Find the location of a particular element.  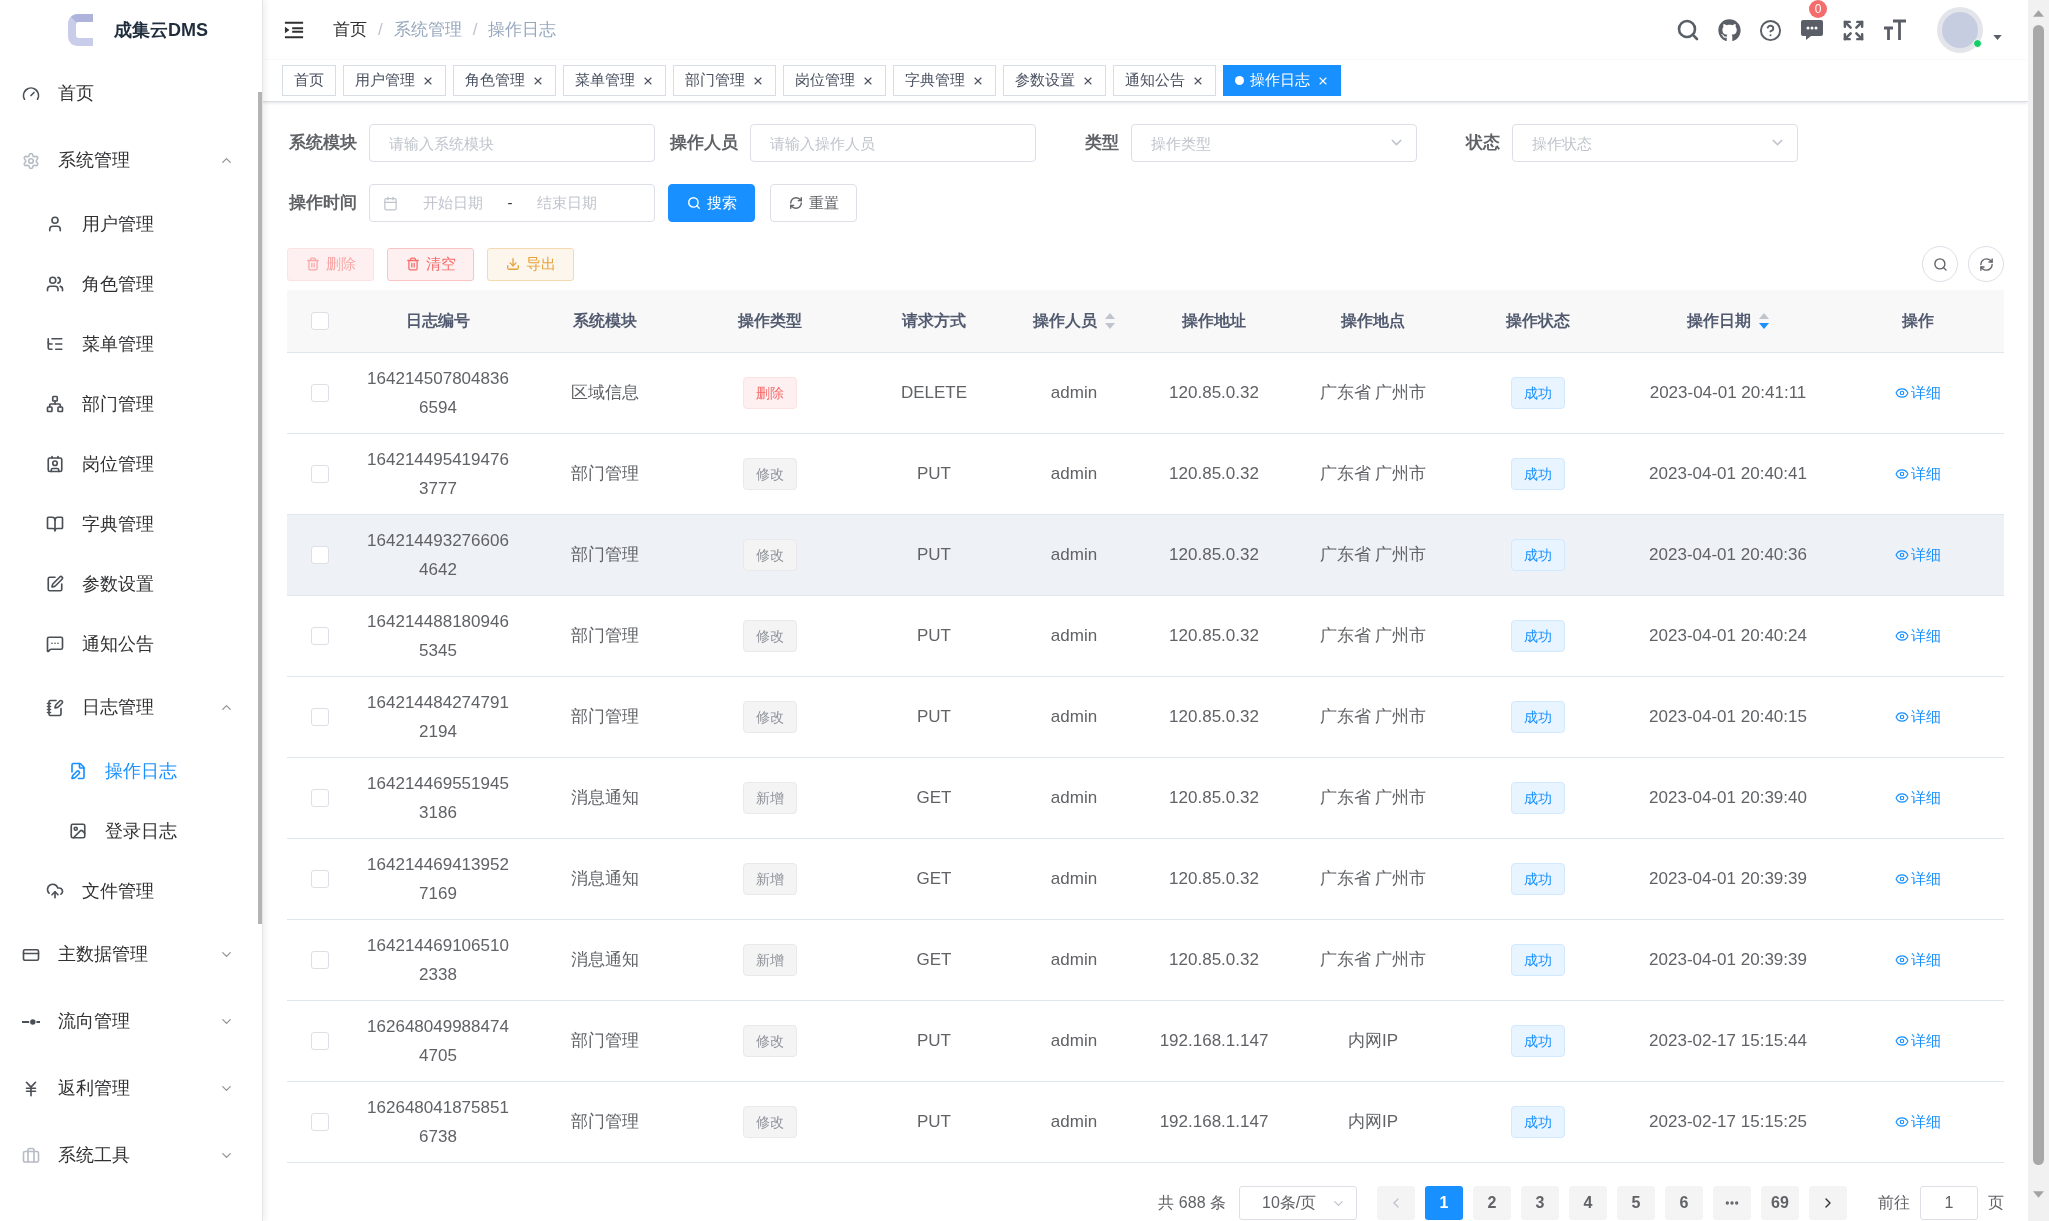

font-size-icon is located at coordinates (1895, 30).